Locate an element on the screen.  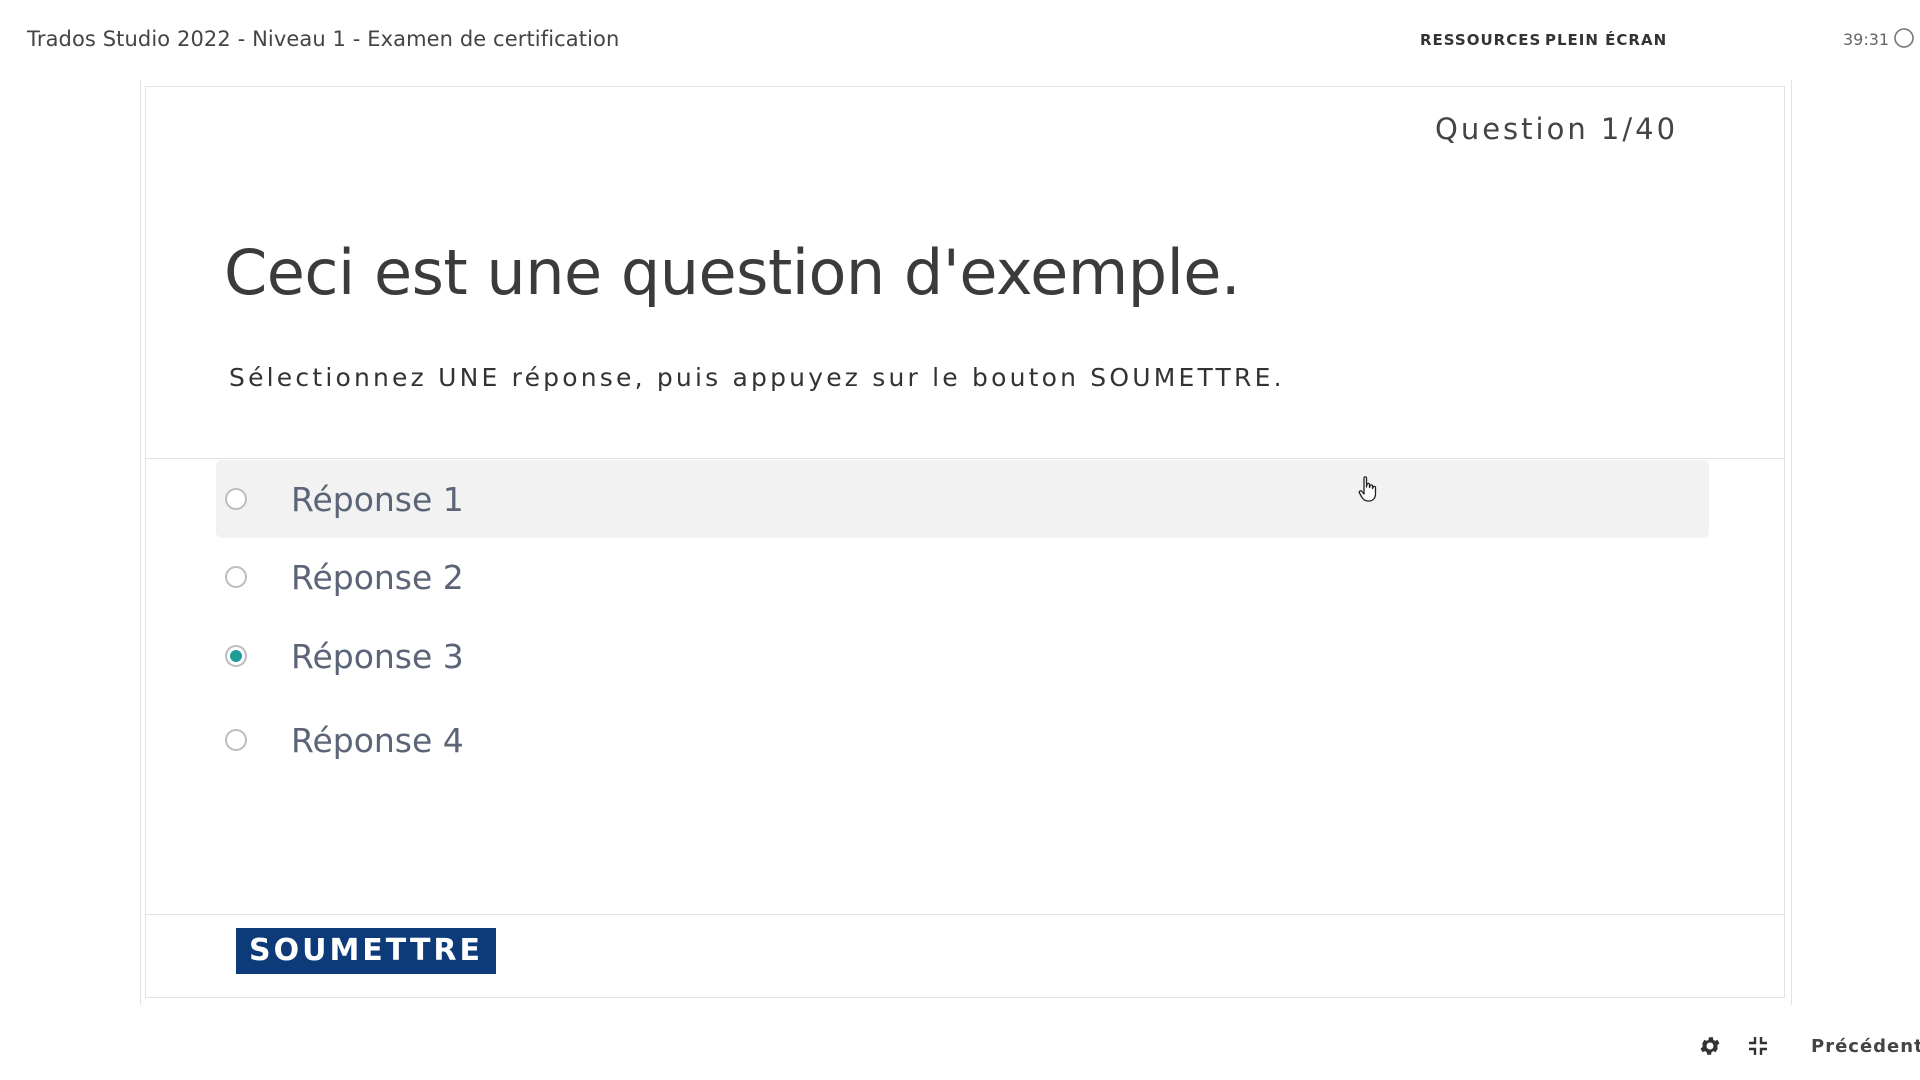
answer-option-4: Réponse 4 is located at coordinates (962, 740).